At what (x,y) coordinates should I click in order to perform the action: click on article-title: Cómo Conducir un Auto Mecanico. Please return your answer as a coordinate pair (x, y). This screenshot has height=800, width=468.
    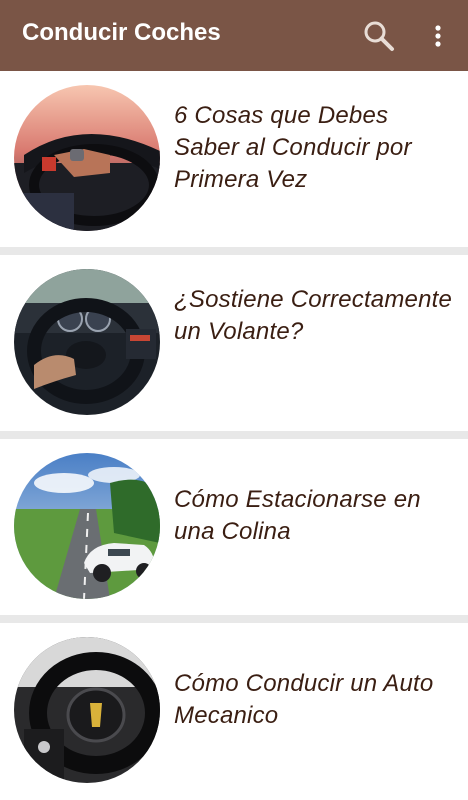
    Looking at the image, I should click on (314, 700).